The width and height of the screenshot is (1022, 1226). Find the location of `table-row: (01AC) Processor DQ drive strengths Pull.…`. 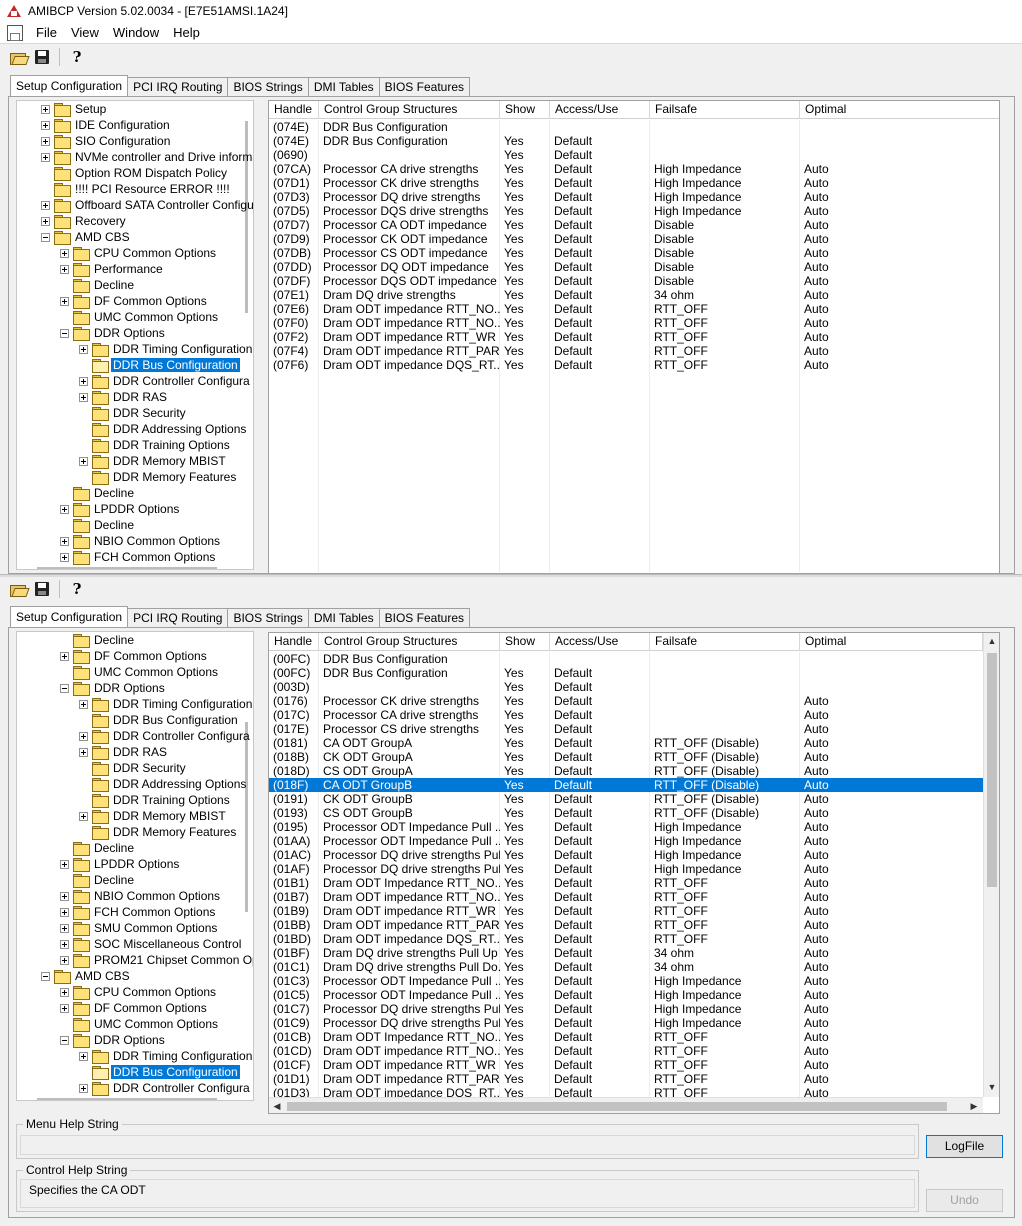

table-row: (01AC) Processor DQ drive strengths Pull.… is located at coordinates (626, 855).